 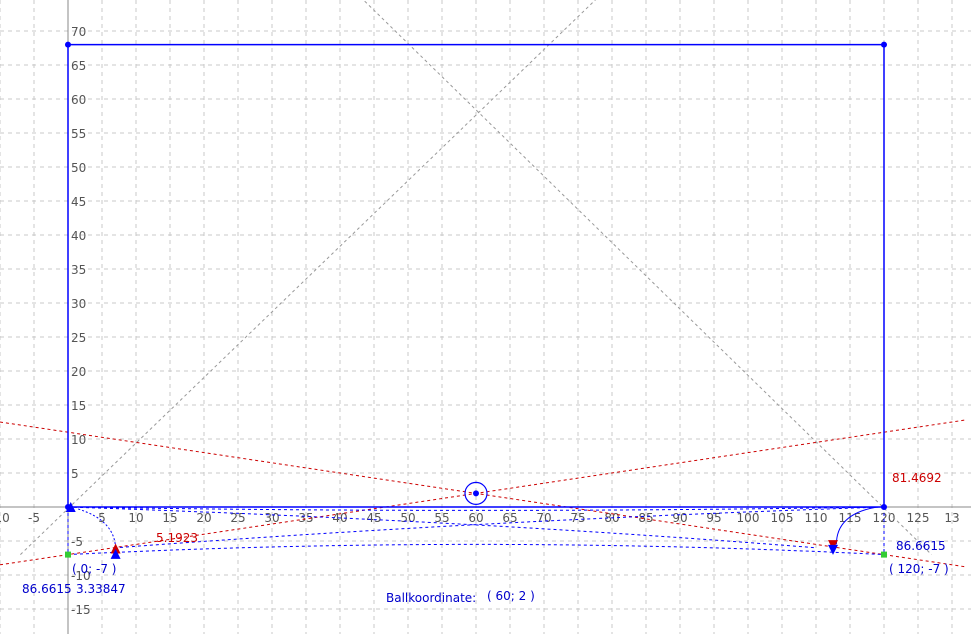 I want to click on x-tick-label: 105, so click(x=782, y=518).